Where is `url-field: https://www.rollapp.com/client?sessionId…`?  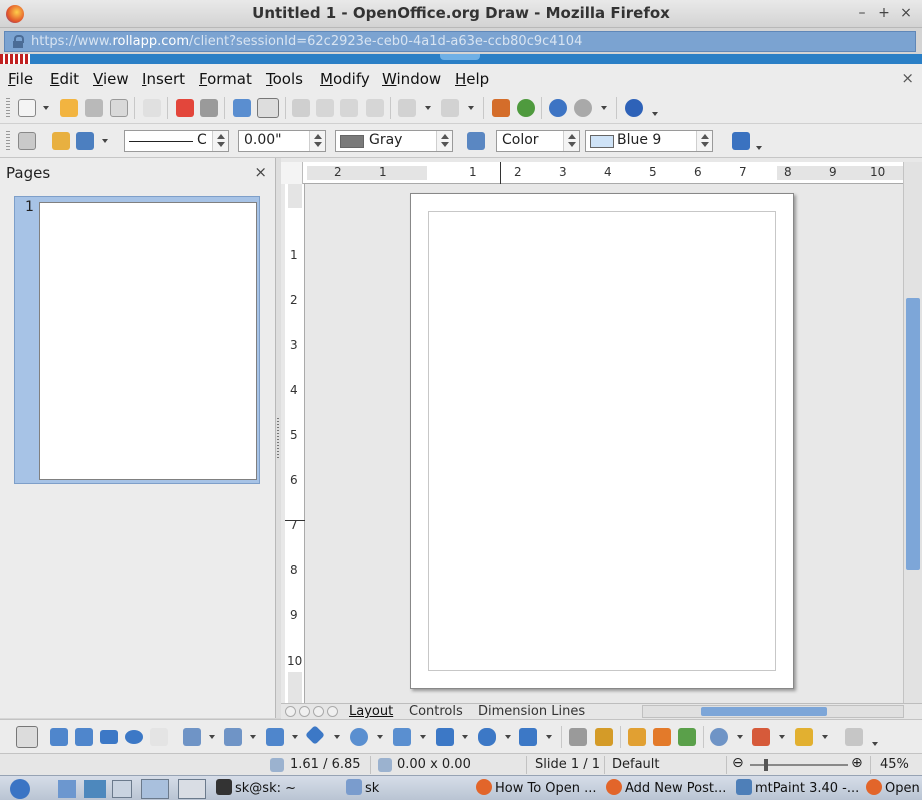 url-field: https://www.rollapp.com/client?sessionId… is located at coordinates (460, 41).